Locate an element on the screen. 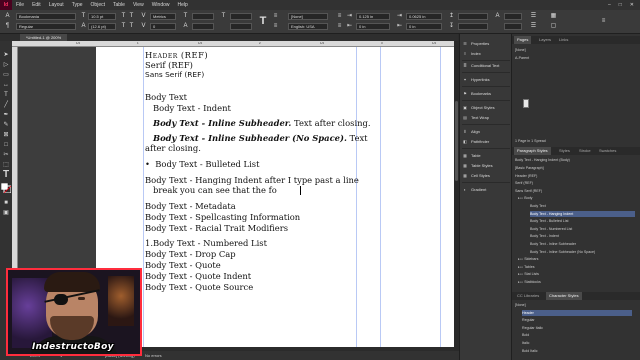 The height and width of the screenshot is (360, 640). skew-field is located at coordinates (241, 26).